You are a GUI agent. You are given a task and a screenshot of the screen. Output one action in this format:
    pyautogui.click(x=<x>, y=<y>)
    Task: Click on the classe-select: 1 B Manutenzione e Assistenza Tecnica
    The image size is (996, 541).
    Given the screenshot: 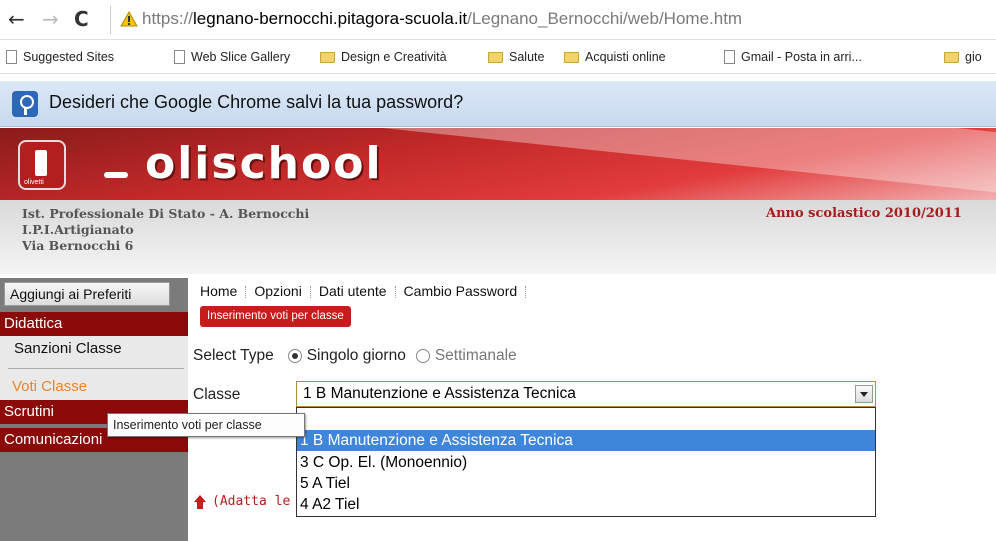 What is the action you would take?
    pyautogui.click(x=586, y=394)
    